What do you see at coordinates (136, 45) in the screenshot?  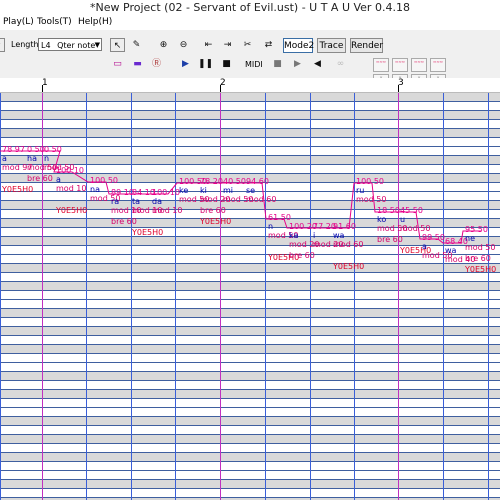 I see `pencil-icon: ✎` at bounding box center [136, 45].